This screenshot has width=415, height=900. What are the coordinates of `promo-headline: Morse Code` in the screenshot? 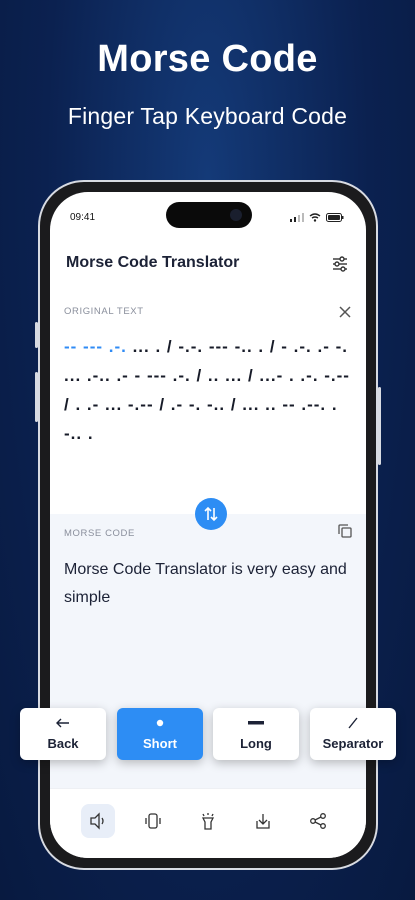 It's located at (207, 59).